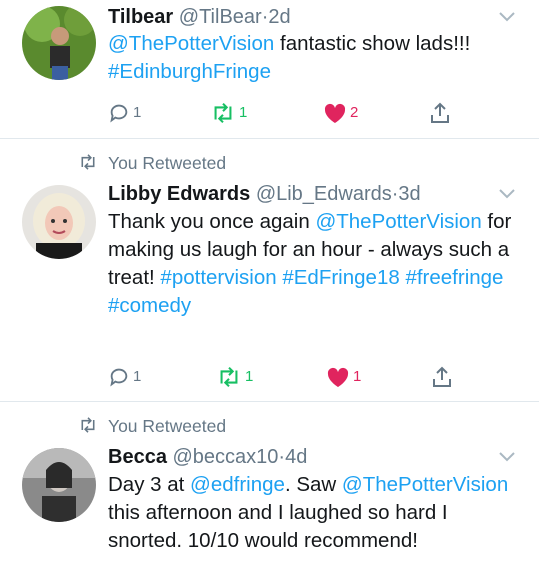  Describe the element at coordinates (288, 377) in the screenshot. I see `tweet-actions: 1 1 1` at that location.